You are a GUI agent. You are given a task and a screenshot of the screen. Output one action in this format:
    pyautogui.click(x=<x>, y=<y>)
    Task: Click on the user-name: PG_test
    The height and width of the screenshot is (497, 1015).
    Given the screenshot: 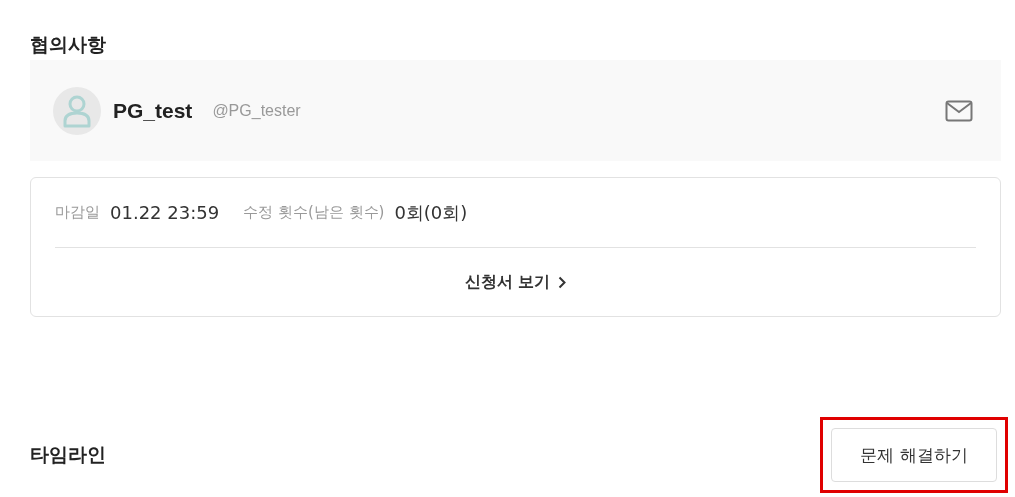 What is the action you would take?
    pyautogui.click(x=153, y=110)
    